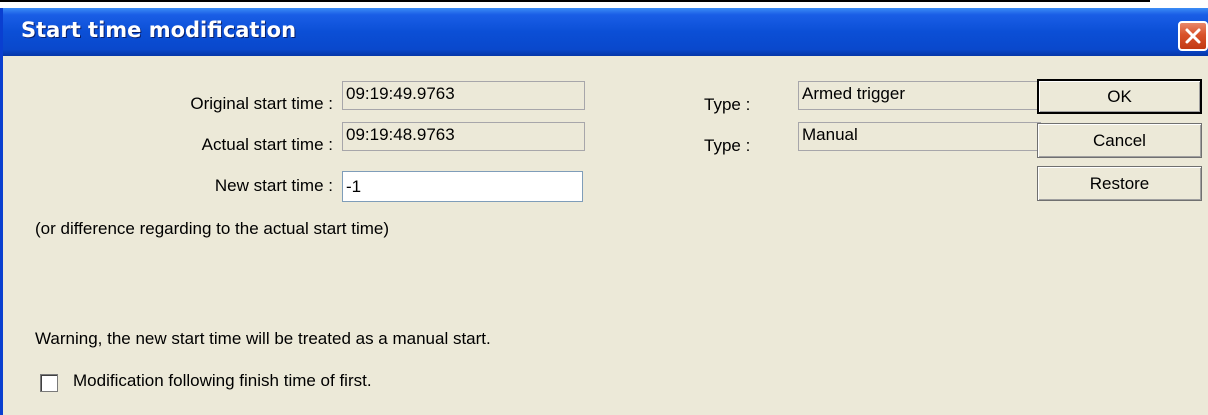  I want to click on screen-top-border, so click(575, 1).